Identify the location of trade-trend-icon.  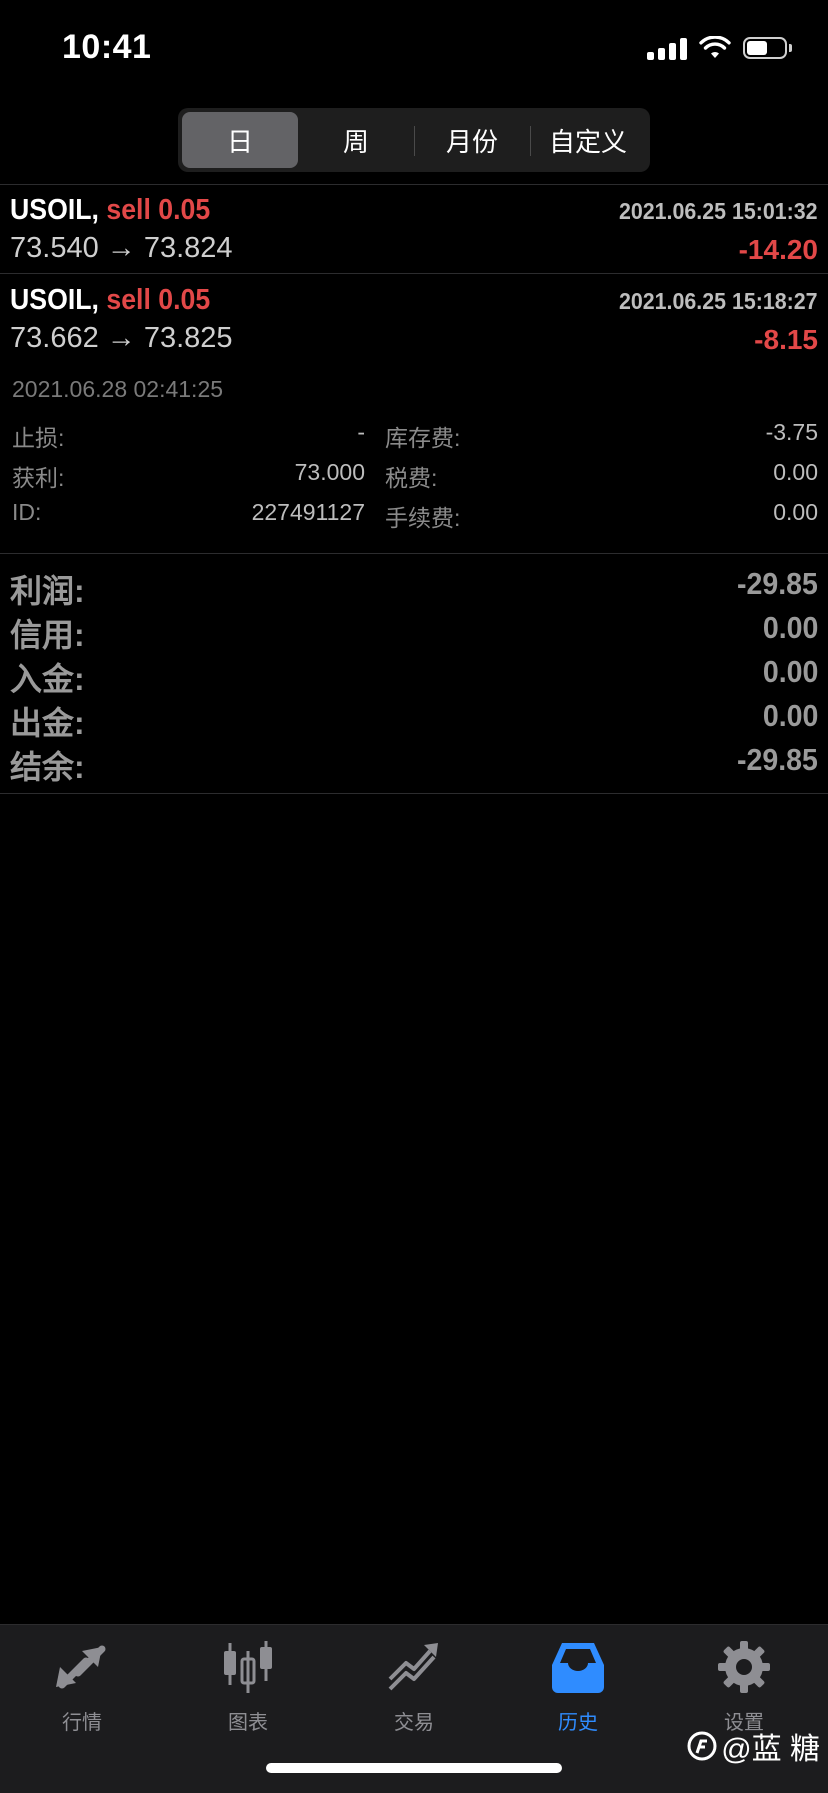
(413, 1667).